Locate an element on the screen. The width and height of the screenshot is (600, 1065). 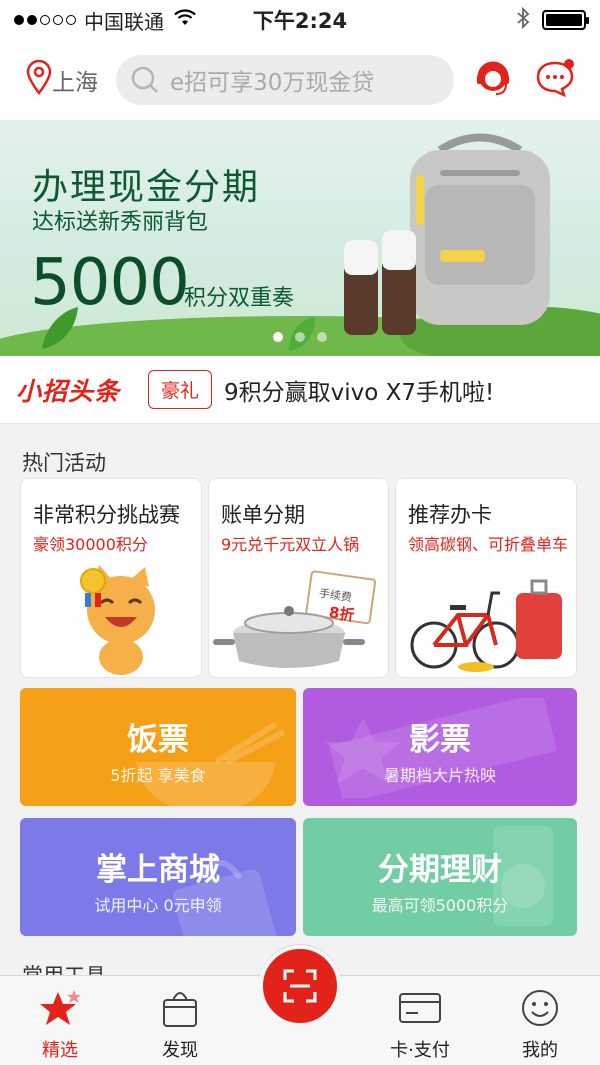
tile-subtitle: 试用中心 0元申领 is located at coordinates (158, 905).